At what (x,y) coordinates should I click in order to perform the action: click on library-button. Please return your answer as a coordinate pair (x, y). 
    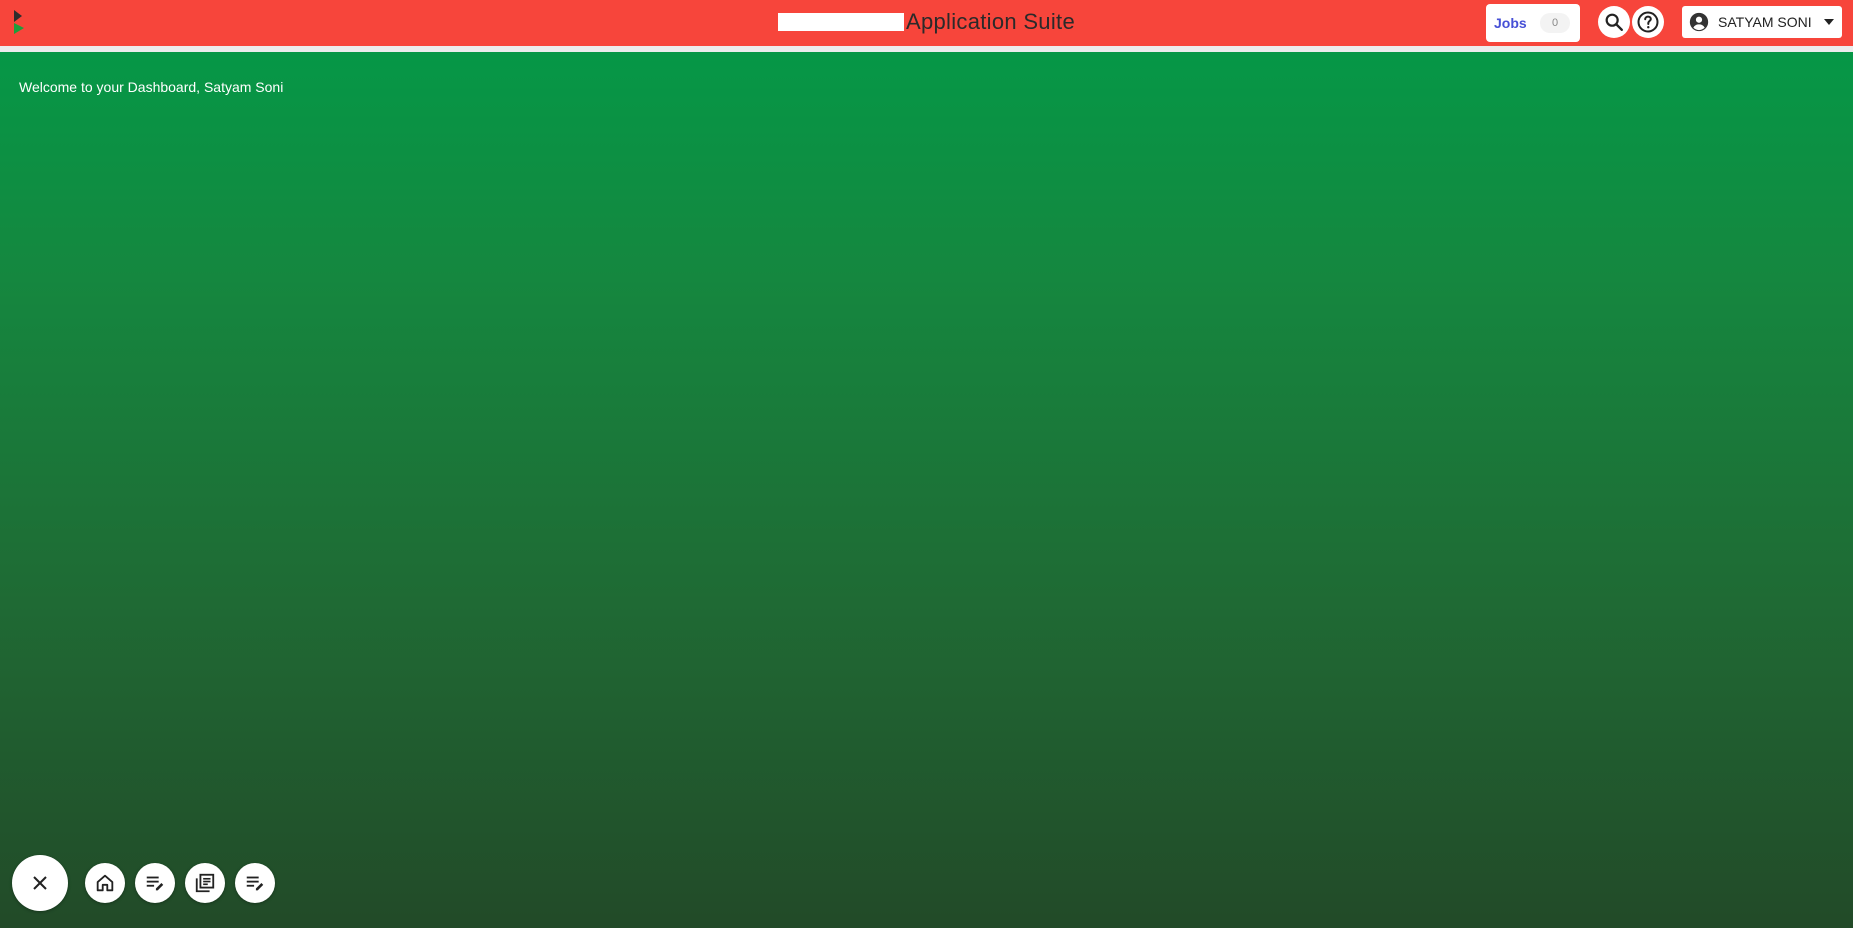
    Looking at the image, I should click on (205, 883).